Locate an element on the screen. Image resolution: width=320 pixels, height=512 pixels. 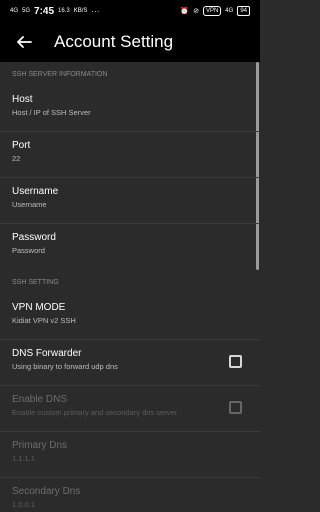
app-bar: Account Setting is located at coordinates (130, 42).